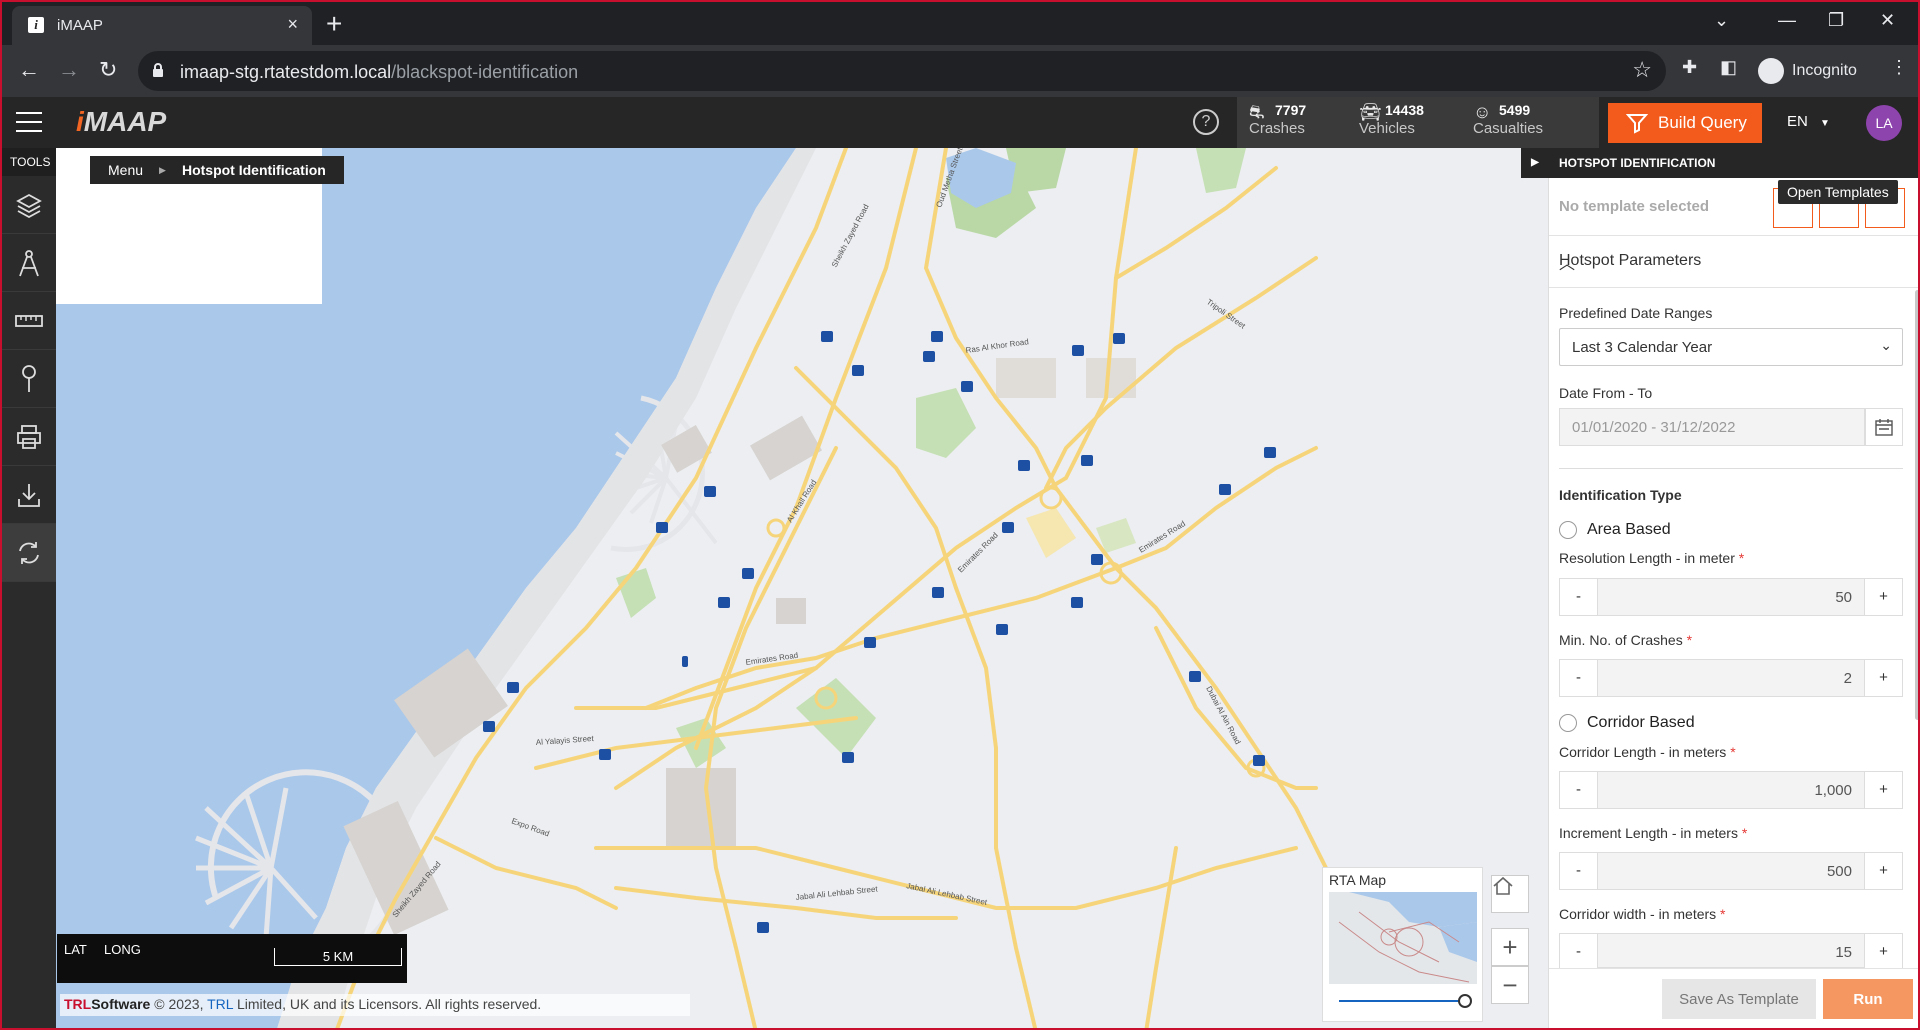 The height and width of the screenshot is (1030, 1920). What do you see at coordinates (1277, 119) in the screenshot?
I see `stat-crashes: ⛐ 7797 Crashes` at bounding box center [1277, 119].